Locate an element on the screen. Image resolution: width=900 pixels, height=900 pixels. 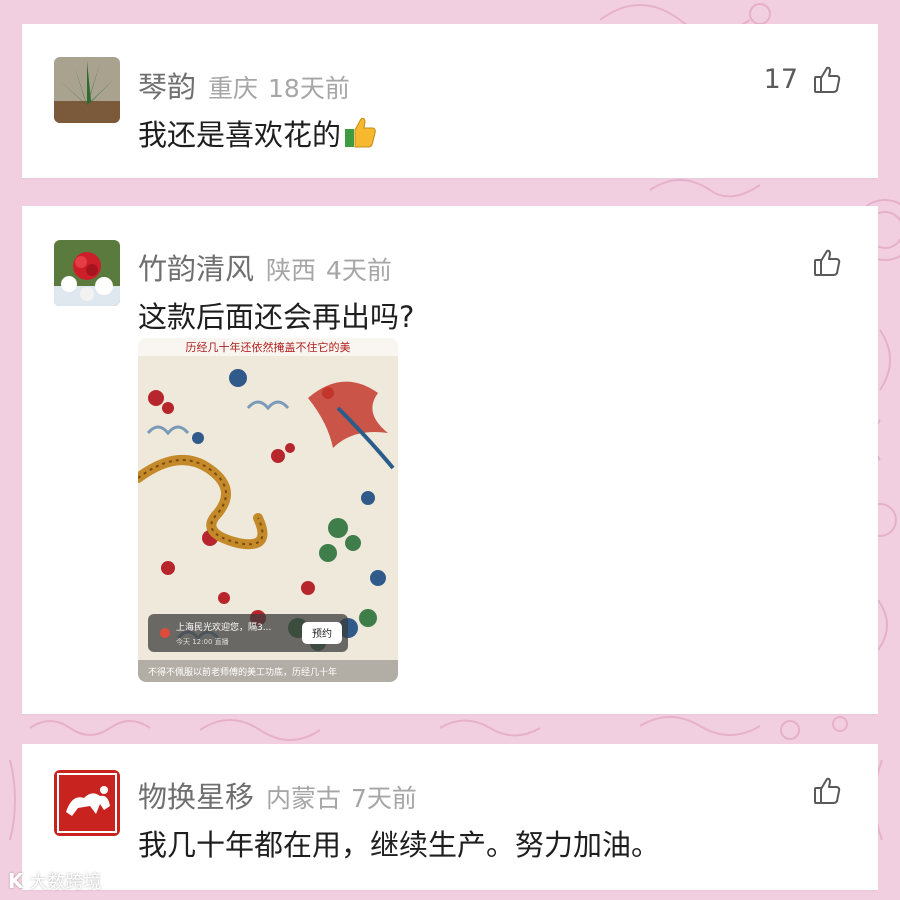
like-button: 17 is located at coordinates (803, 79).